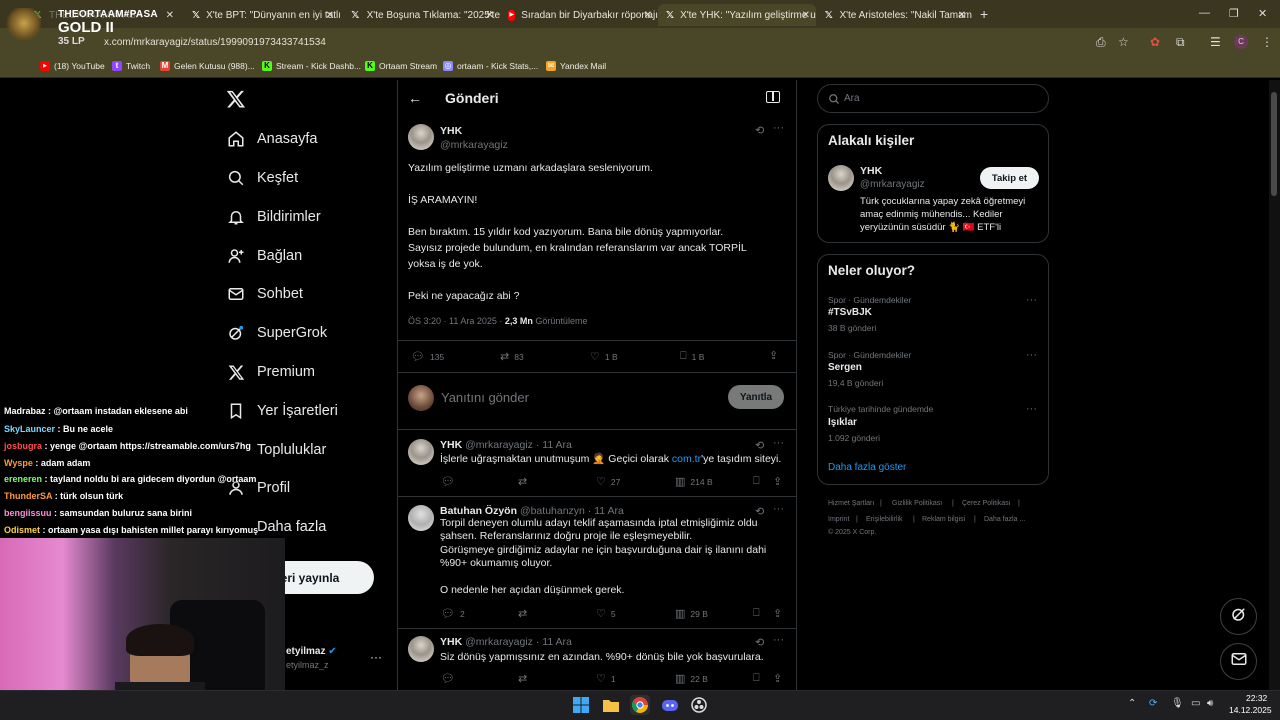  What do you see at coordinates (282, 411) in the screenshot?
I see `nav-bookmarks: Yer İşaretleri` at bounding box center [282, 411].